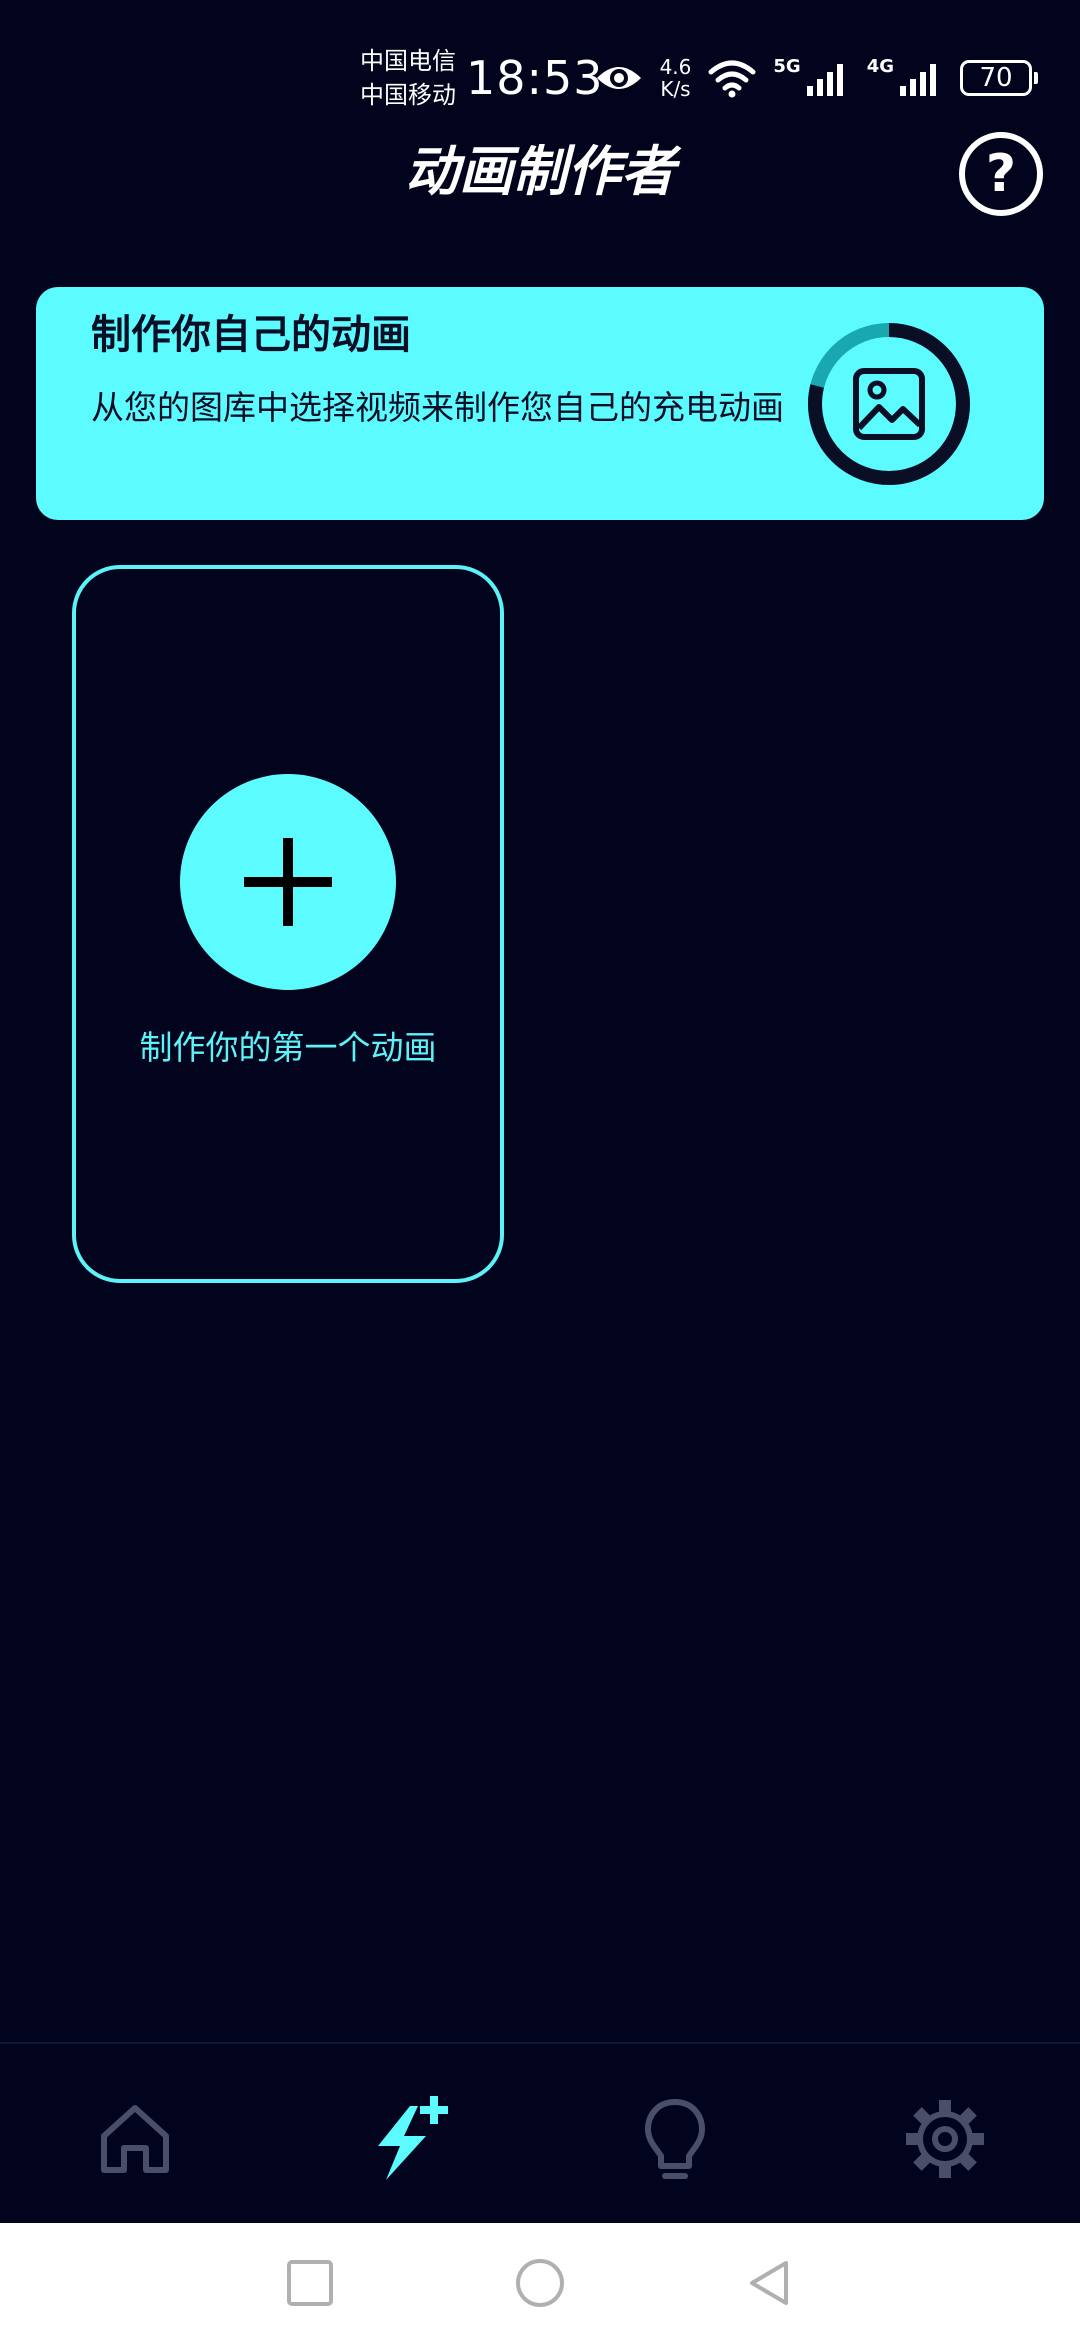 The height and width of the screenshot is (2340, 1080). What do you see at coordinates (540, 2132) in the screenshot?
I see `bottom-navigation` at bounding box center [540, 2132].